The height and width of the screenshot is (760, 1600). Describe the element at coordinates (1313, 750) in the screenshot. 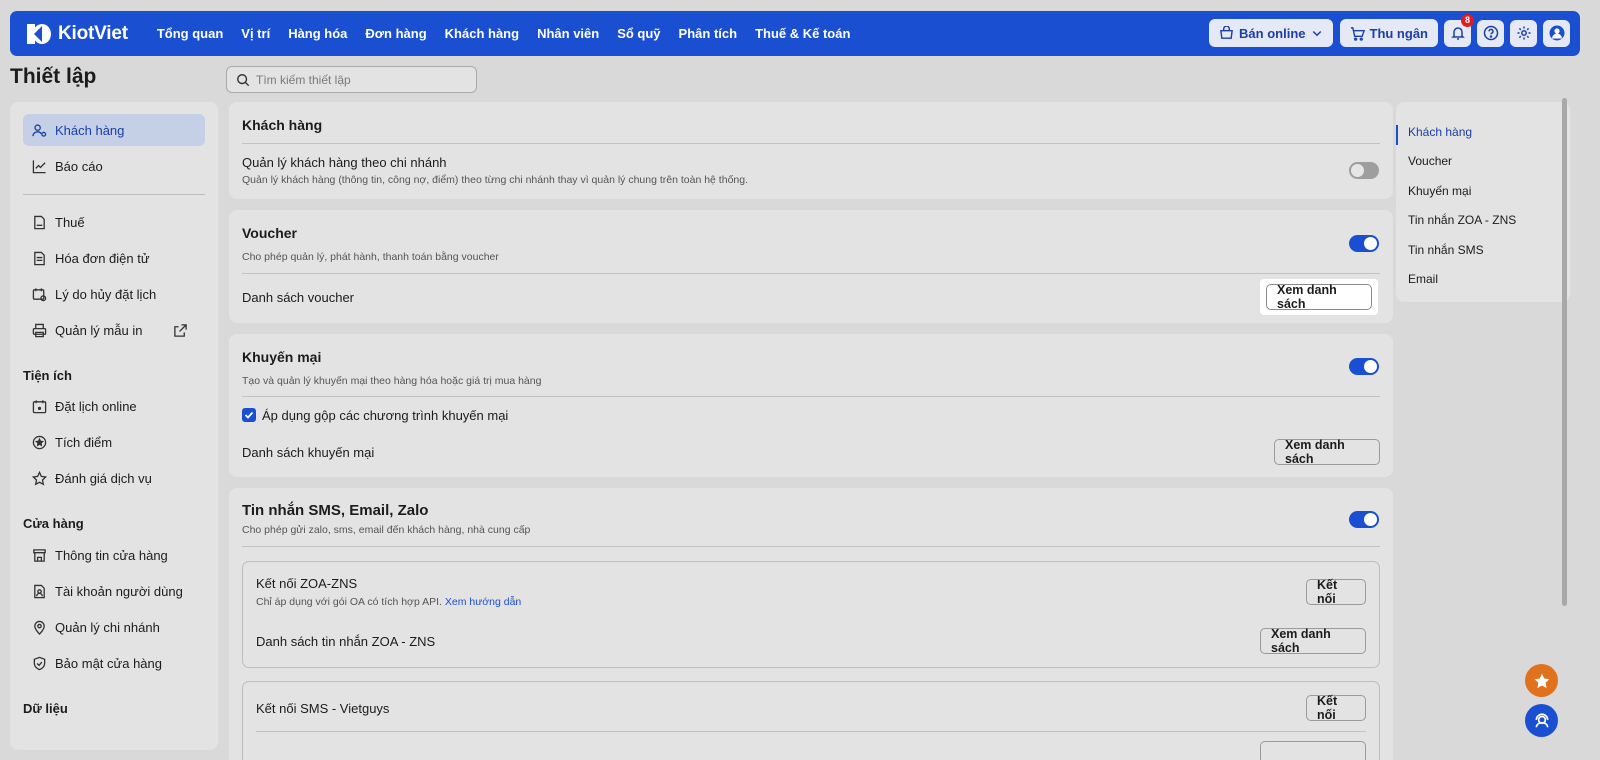

I see `sms-list-button` at that location.